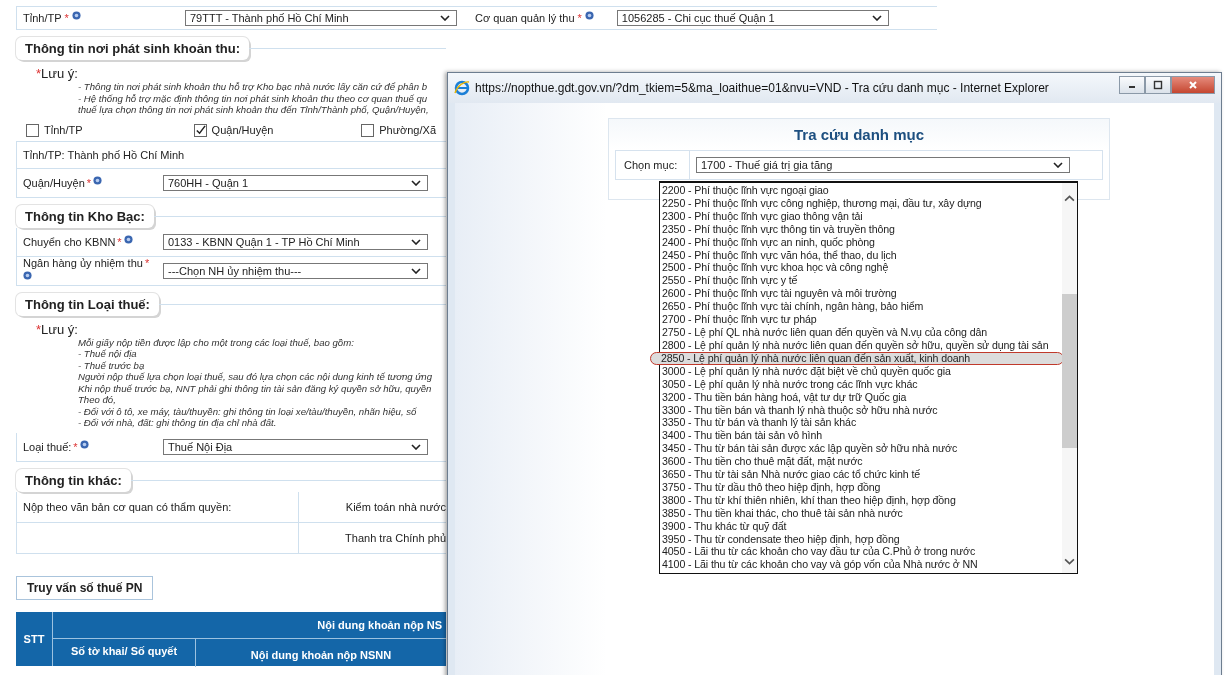 This screenshot has height=675, width=1226. I want to click on field-label: Chuyển cho KBNN, so click(69, 241).